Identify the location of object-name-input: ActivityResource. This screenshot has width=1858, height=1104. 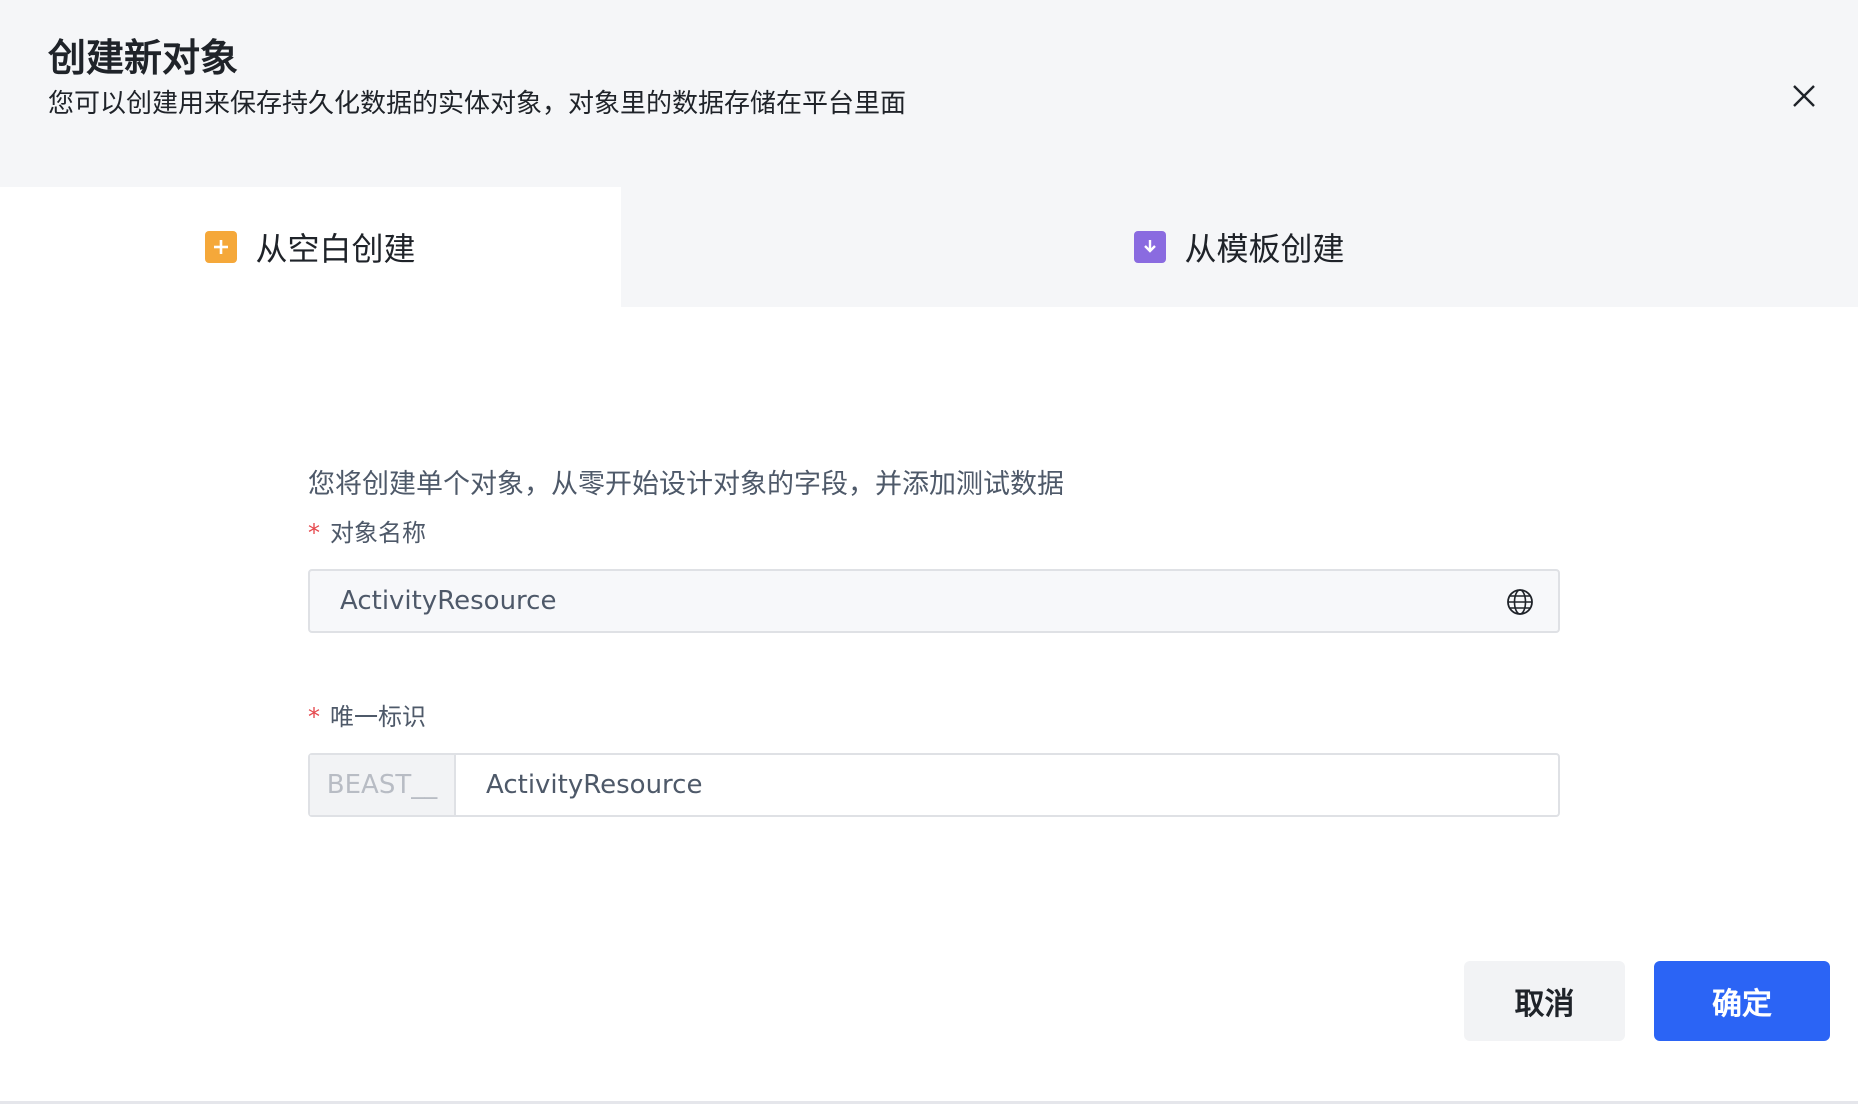
(934, 601).